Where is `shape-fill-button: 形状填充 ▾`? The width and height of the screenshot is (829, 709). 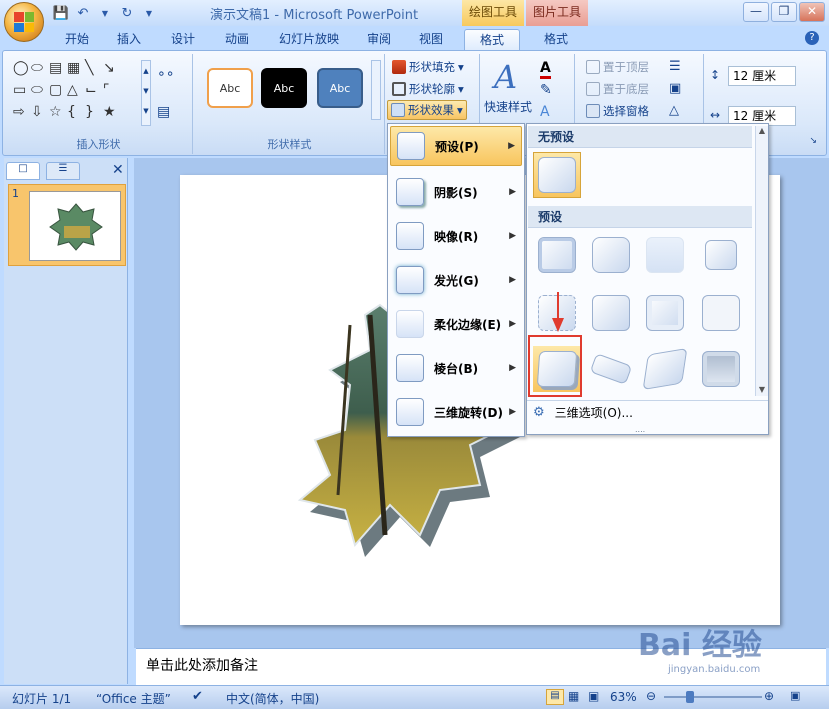
shape-fill-button: 形状填充 ▾ is located at coordinates (428, 67).